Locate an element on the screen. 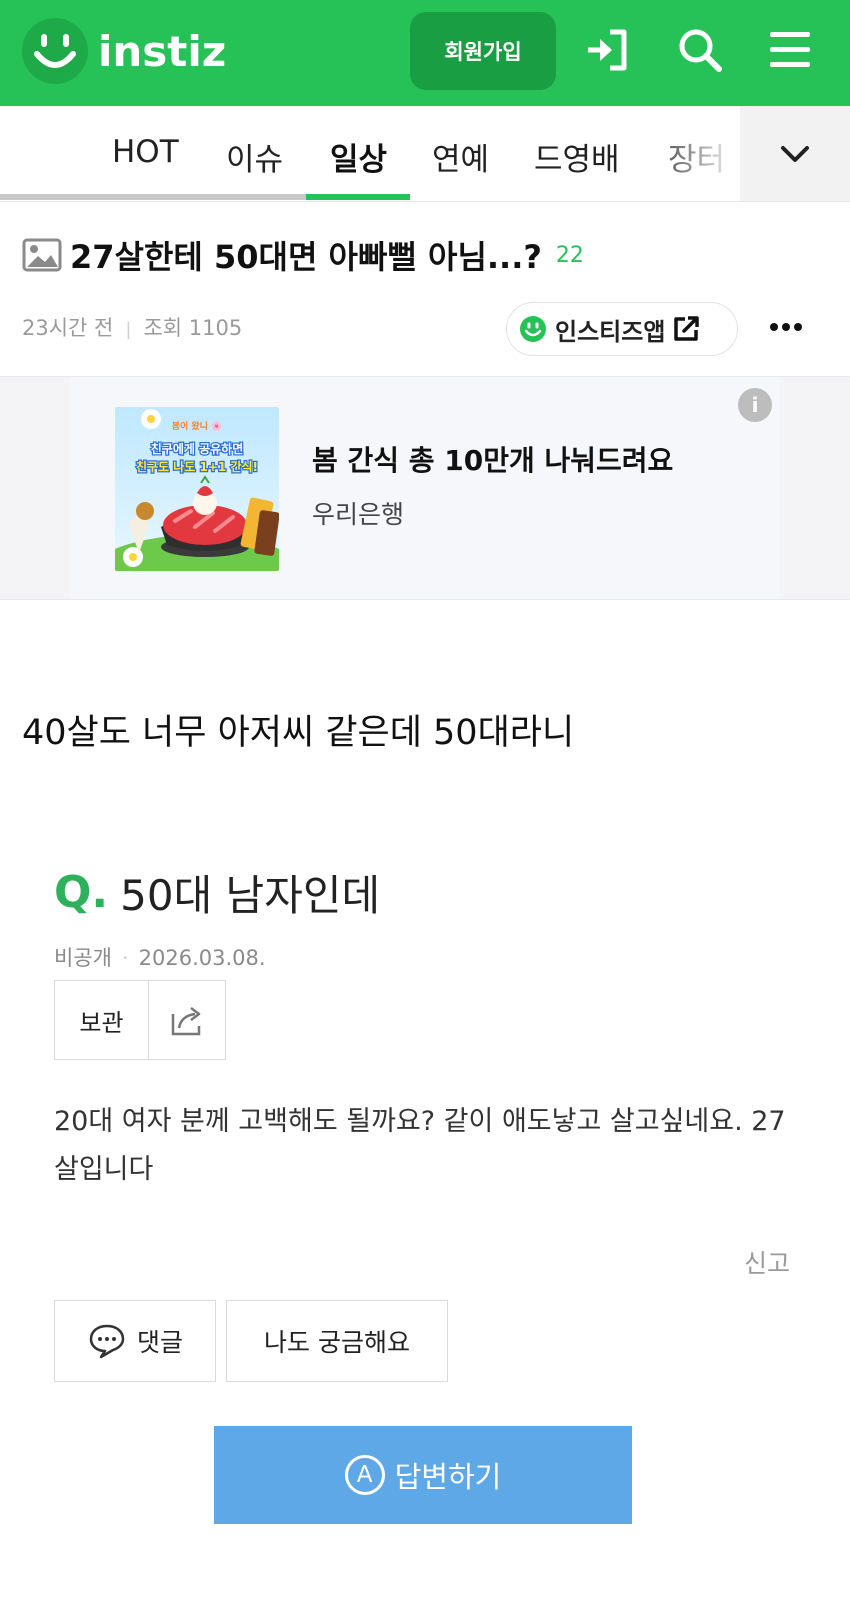 The image size is (850, 1604). tab-hot: HOT is located at coordinates (145, 152).